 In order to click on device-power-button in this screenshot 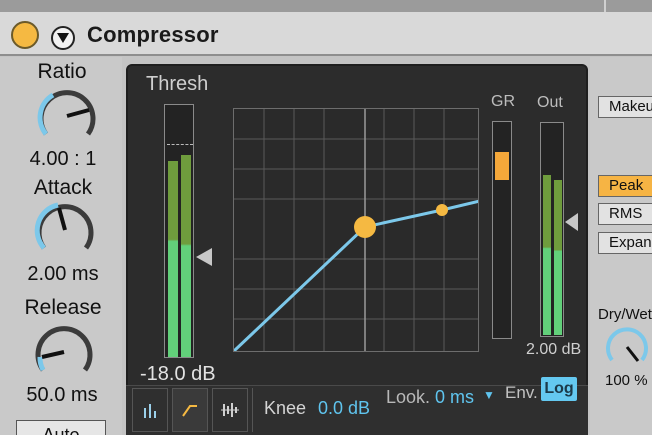, I will do `click(25, 35)`.